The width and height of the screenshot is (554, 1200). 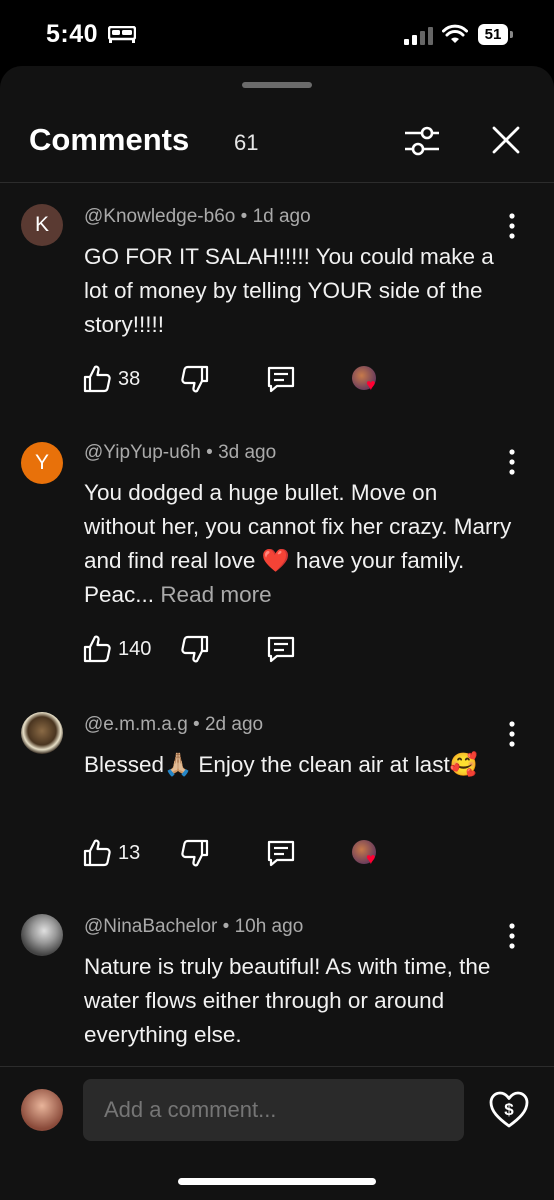 I want to click on heart-dollar-icon: $, so click(x=509, y=1110).